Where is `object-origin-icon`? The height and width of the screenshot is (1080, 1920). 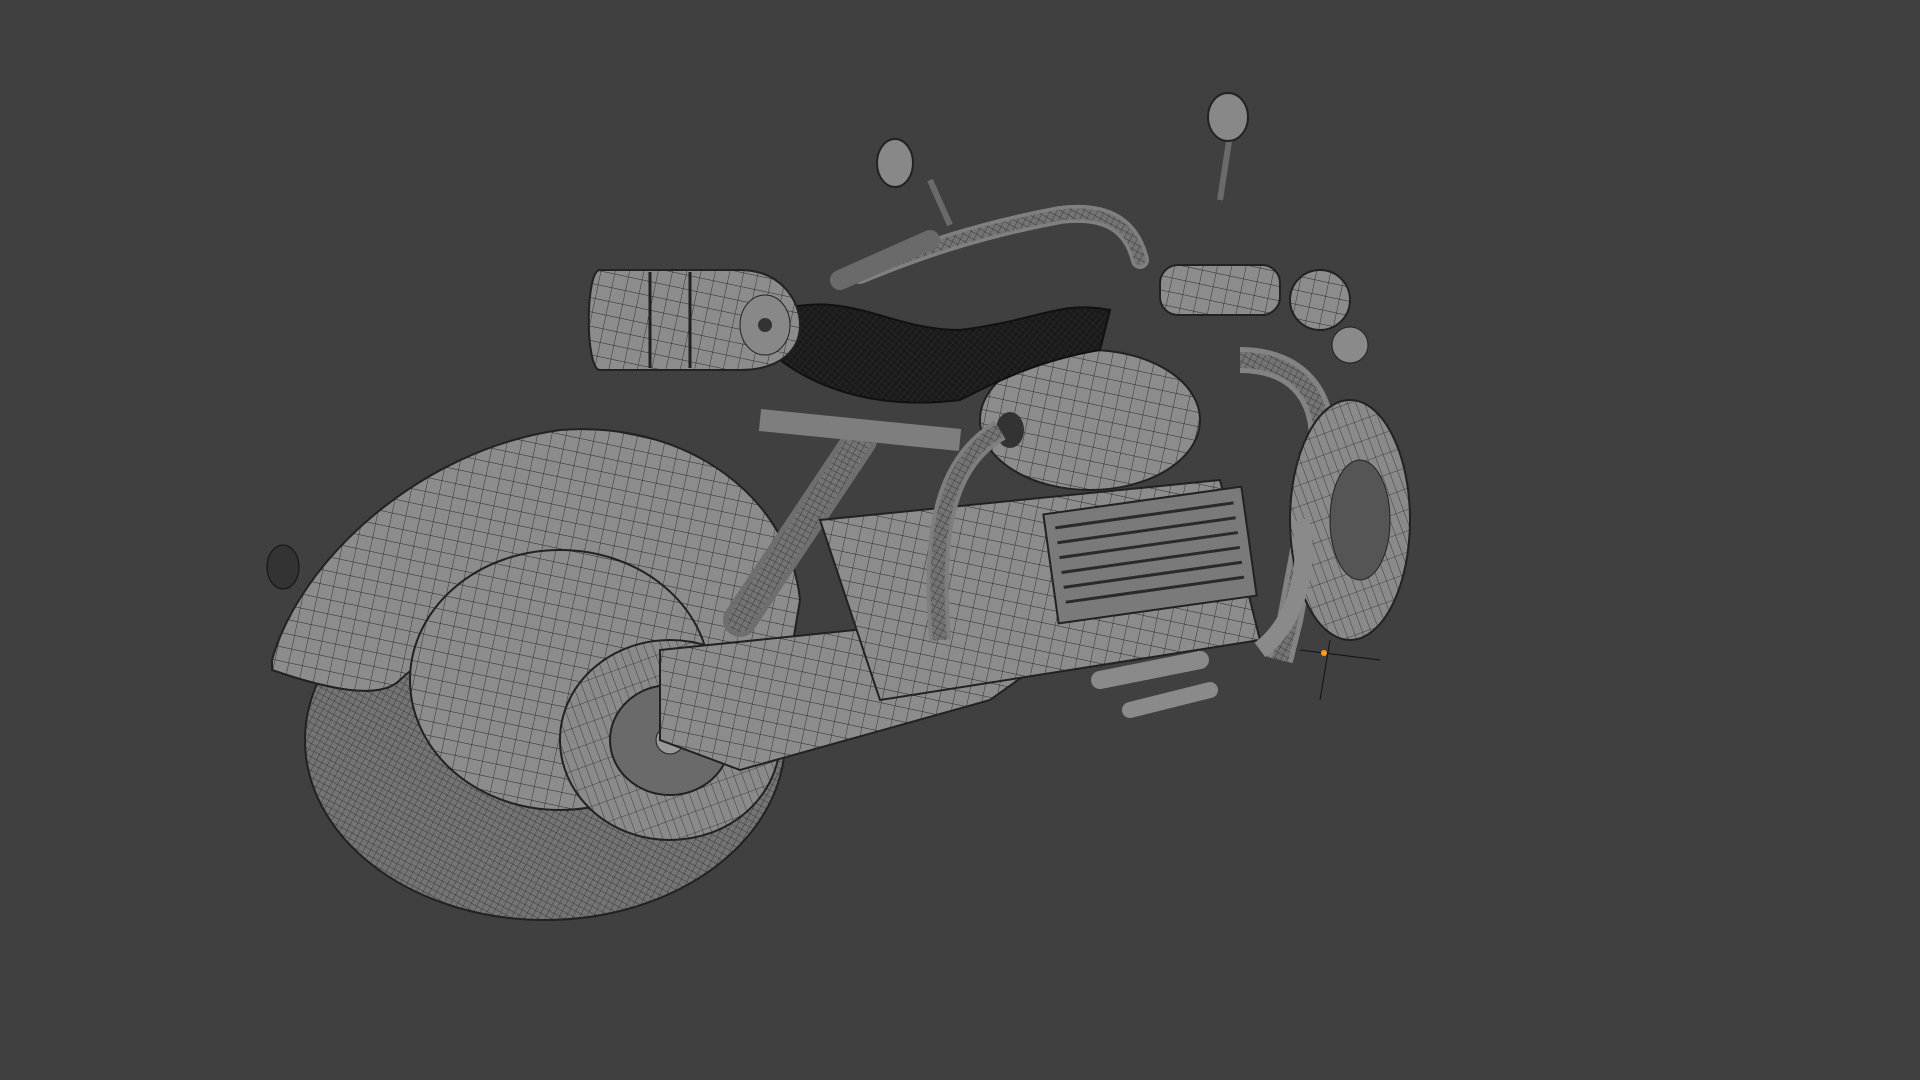
object-origin-icon is located at coordinates (1340, 670).